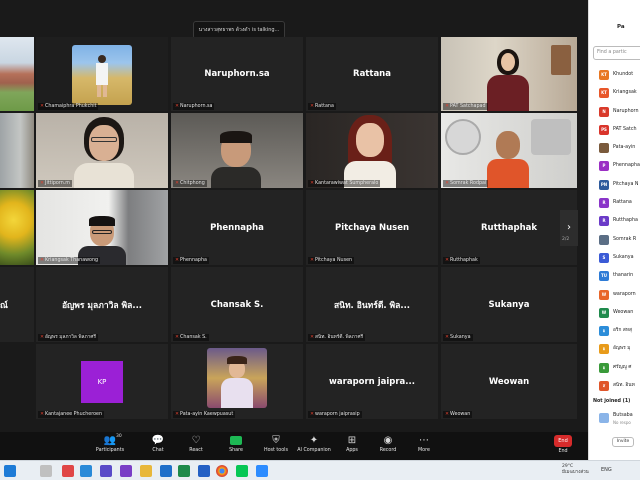 Image resolution: width=640 pixels, height=480 pixels. Describe the element at coordinates (616, 53) in the screenshot. I see `participant-search-input: Find a partic` at that location.